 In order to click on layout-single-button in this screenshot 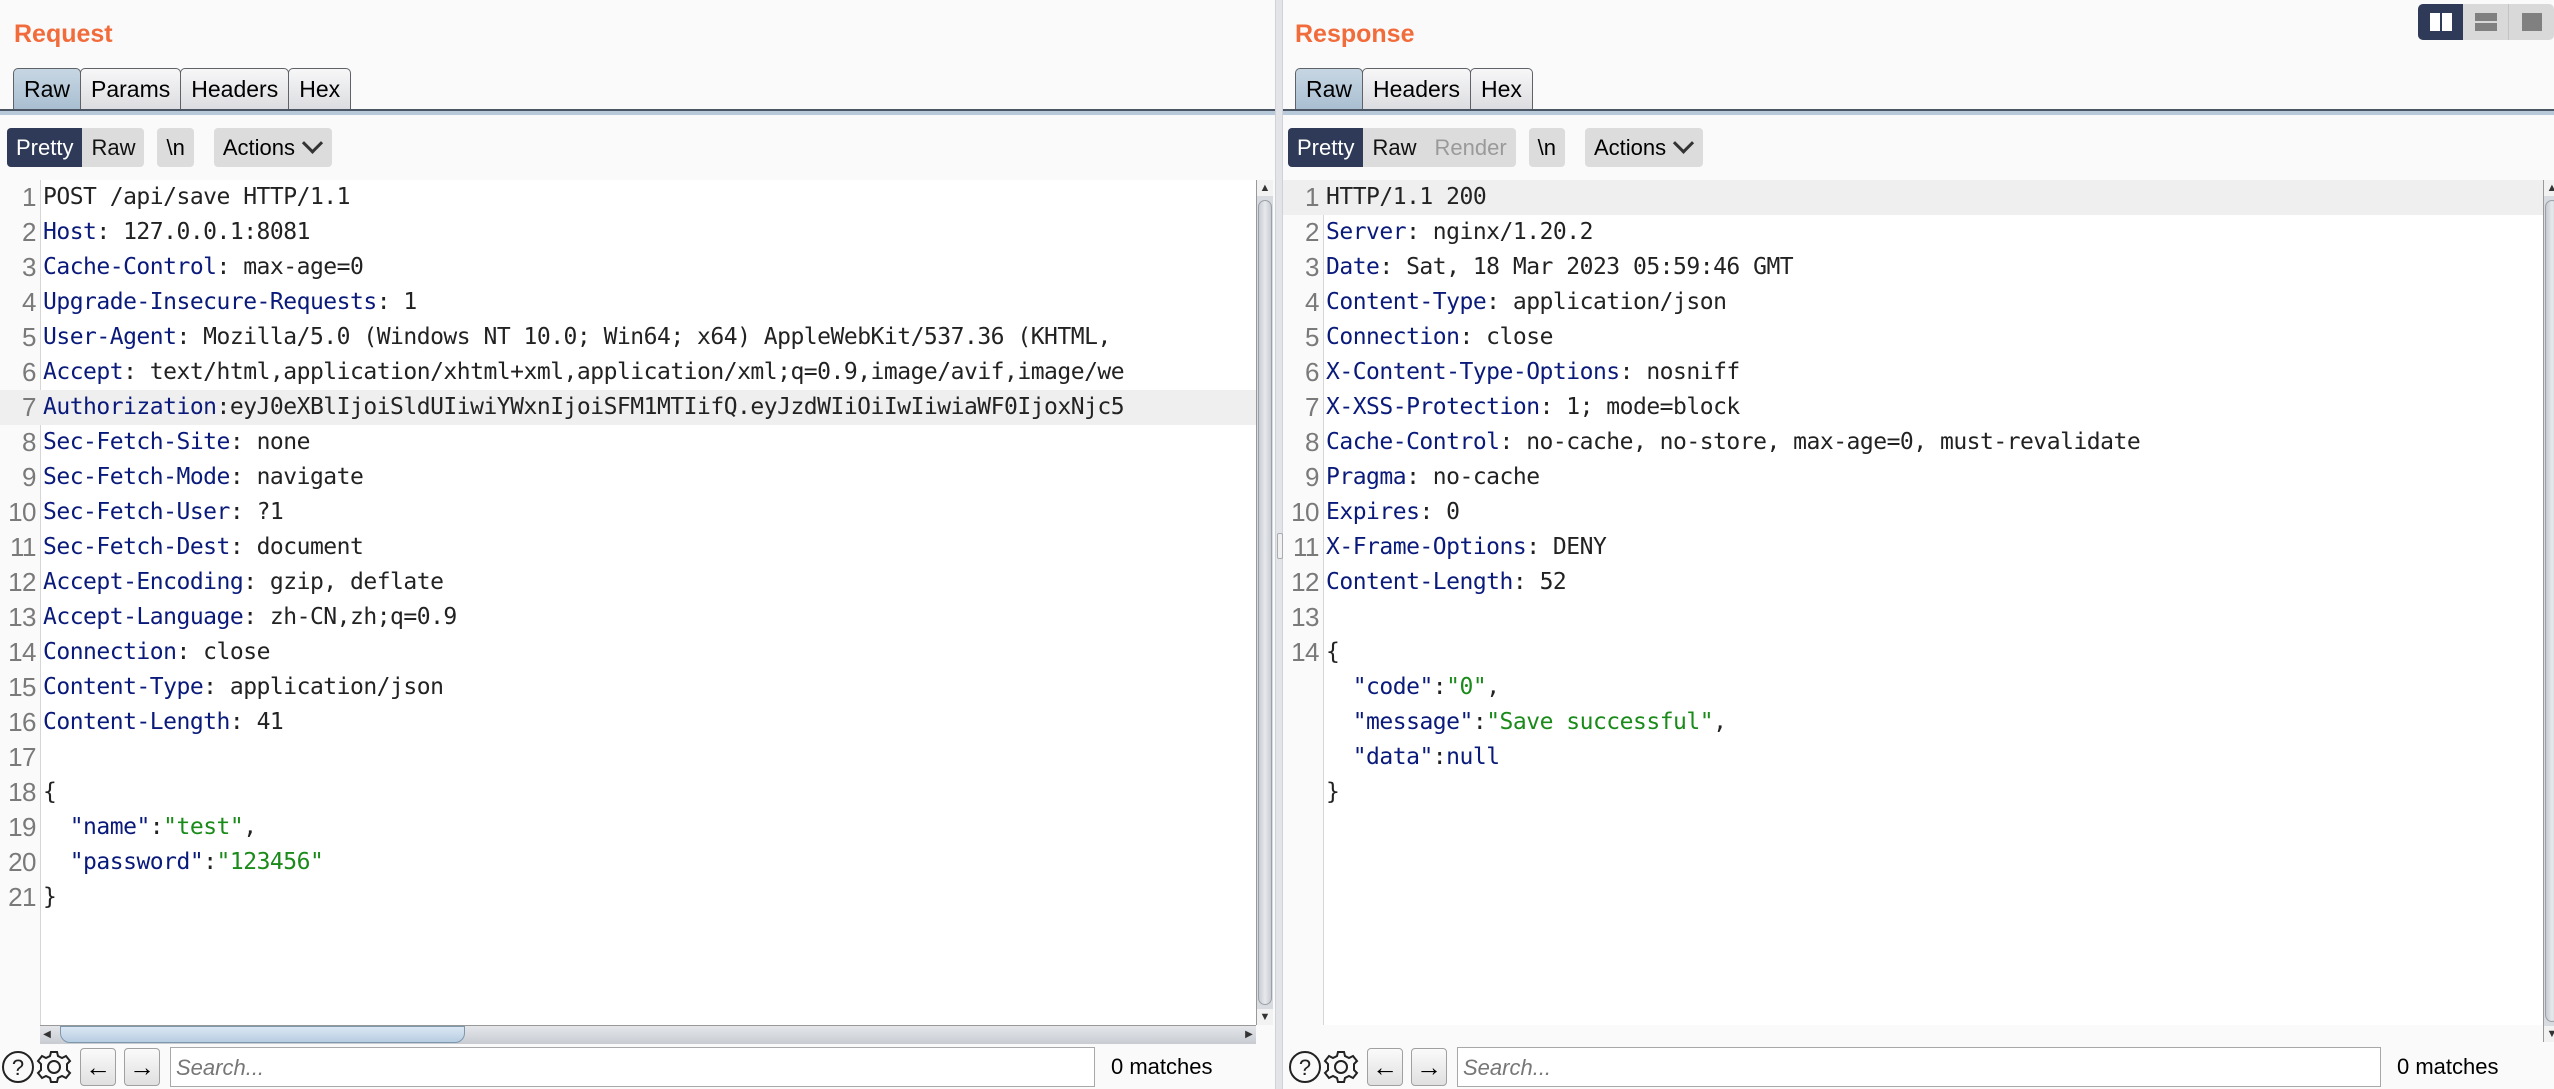, I will do `click(2531, 22)`.